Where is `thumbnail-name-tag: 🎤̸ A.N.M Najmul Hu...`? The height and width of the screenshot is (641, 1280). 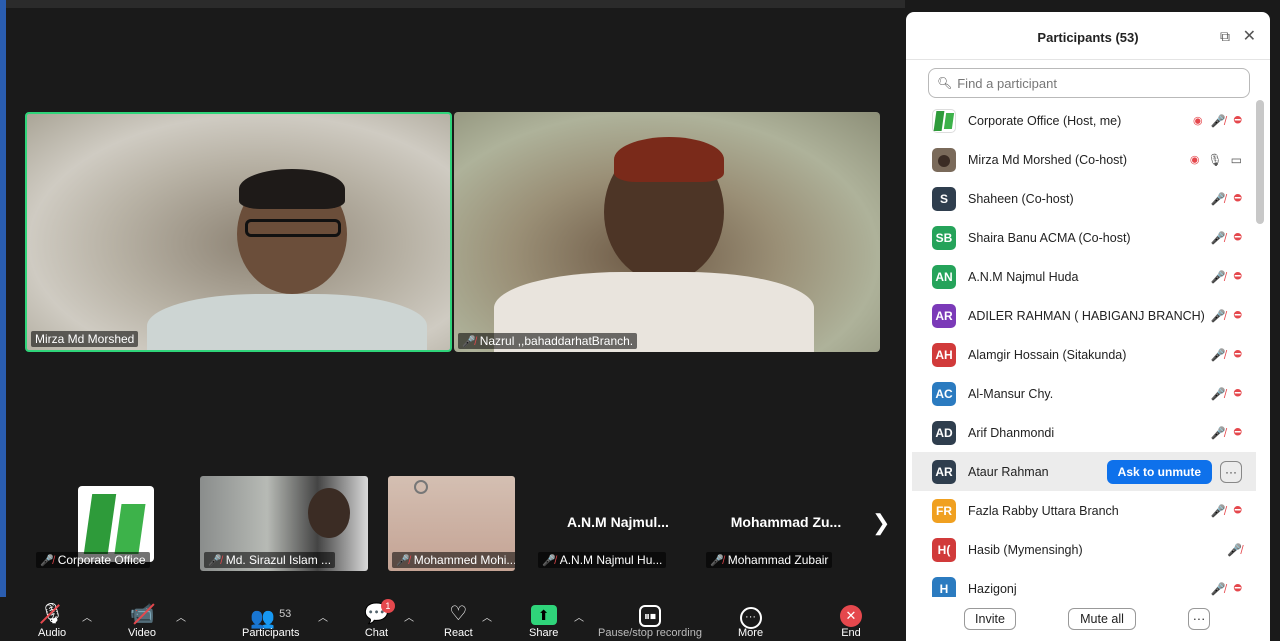 thumbnail-name-tag: 🎤̸ A.N.M Najmul Hu... is located at coordinates (602, 560).